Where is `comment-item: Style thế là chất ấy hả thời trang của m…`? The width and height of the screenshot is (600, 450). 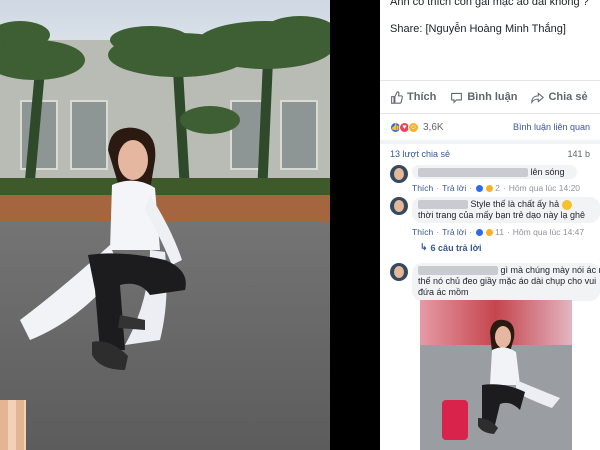 comment-item: Style thế là chất ấy hả thời trang của m… is located at coordinates (495, 227).